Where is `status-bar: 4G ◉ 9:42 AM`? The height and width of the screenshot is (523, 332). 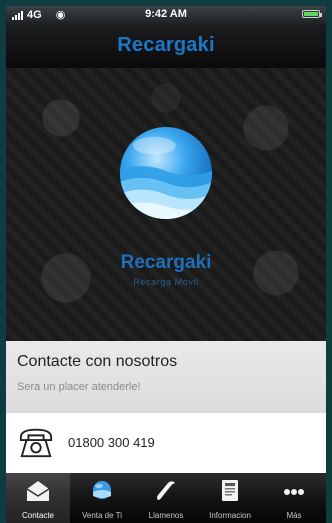
status-bar: 4G ◉ 9:42 AM is located at coordinates (166, 15).